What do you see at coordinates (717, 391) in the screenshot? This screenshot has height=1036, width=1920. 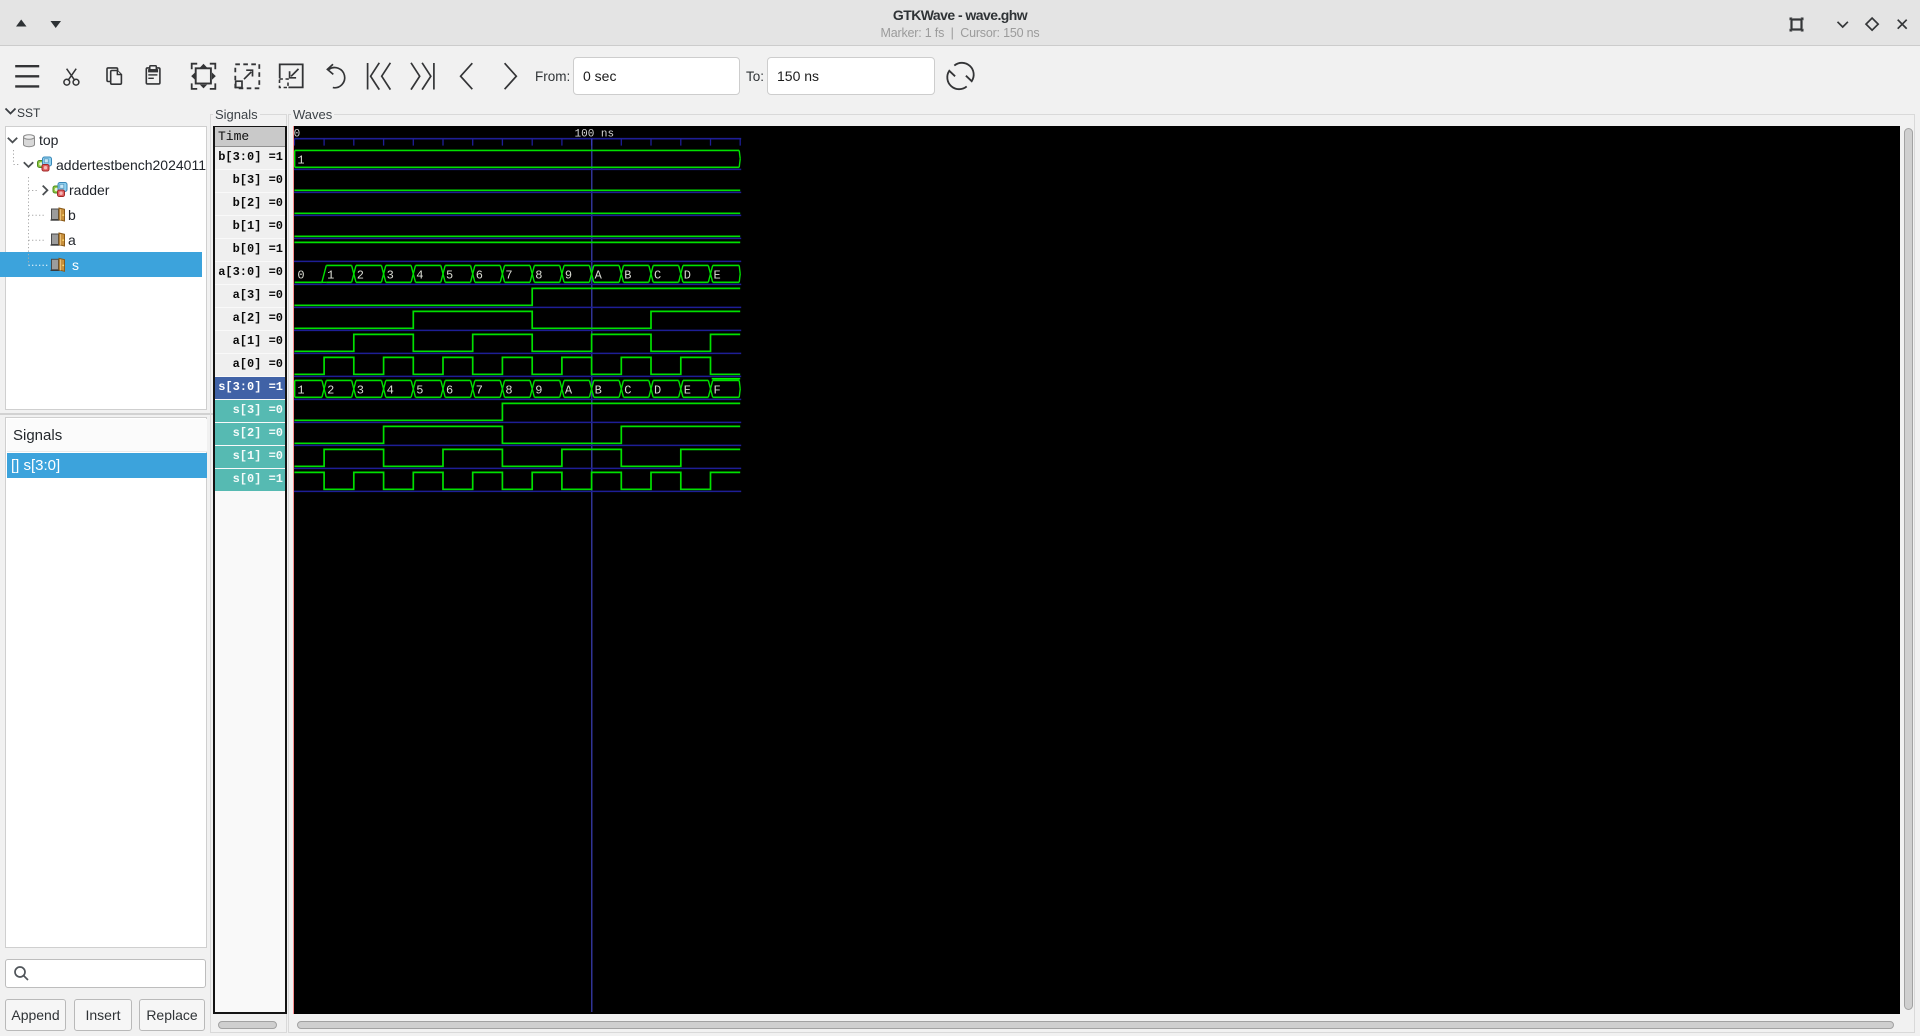 I see `svg-text: F` at bounding box center [717, 391].